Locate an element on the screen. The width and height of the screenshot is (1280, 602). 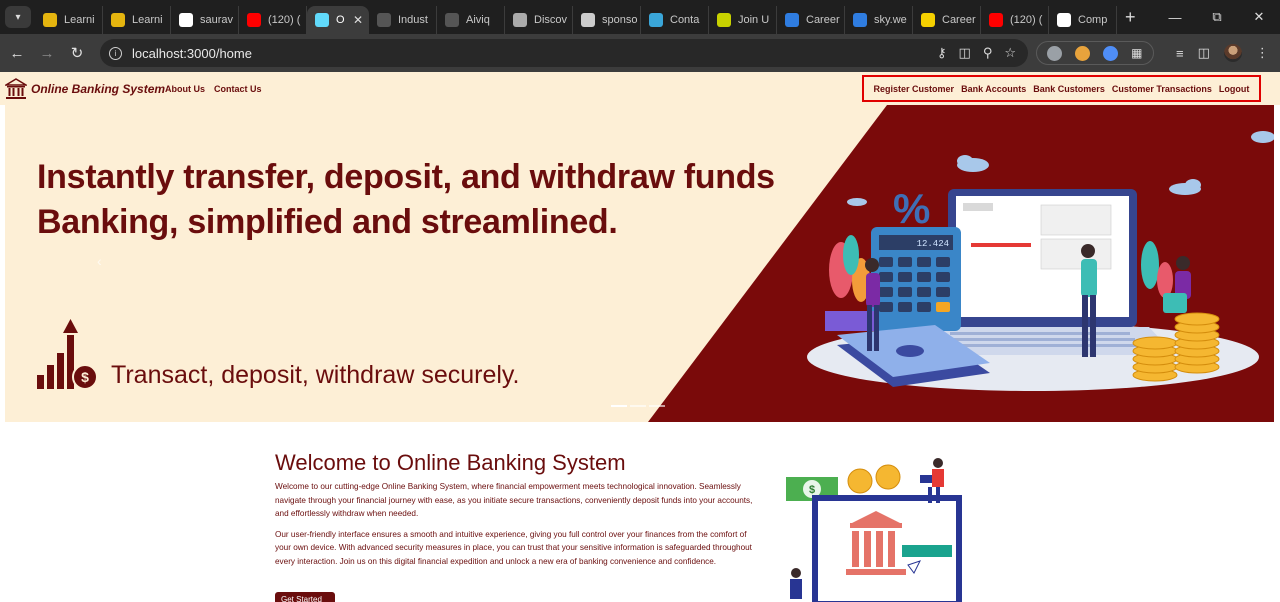
carousel-prev-icon: ‹ is located at coordinates (99, 261).